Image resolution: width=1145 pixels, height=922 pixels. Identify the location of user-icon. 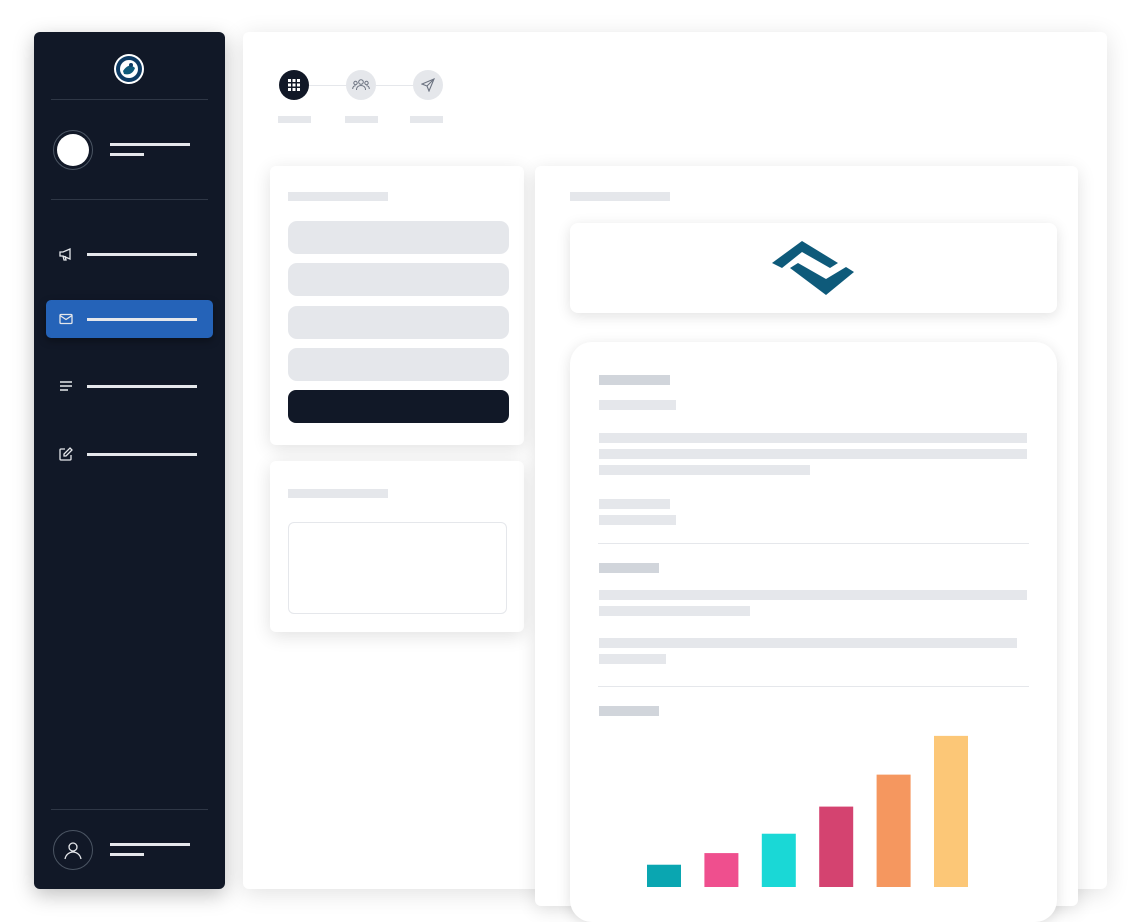
(73, 851).